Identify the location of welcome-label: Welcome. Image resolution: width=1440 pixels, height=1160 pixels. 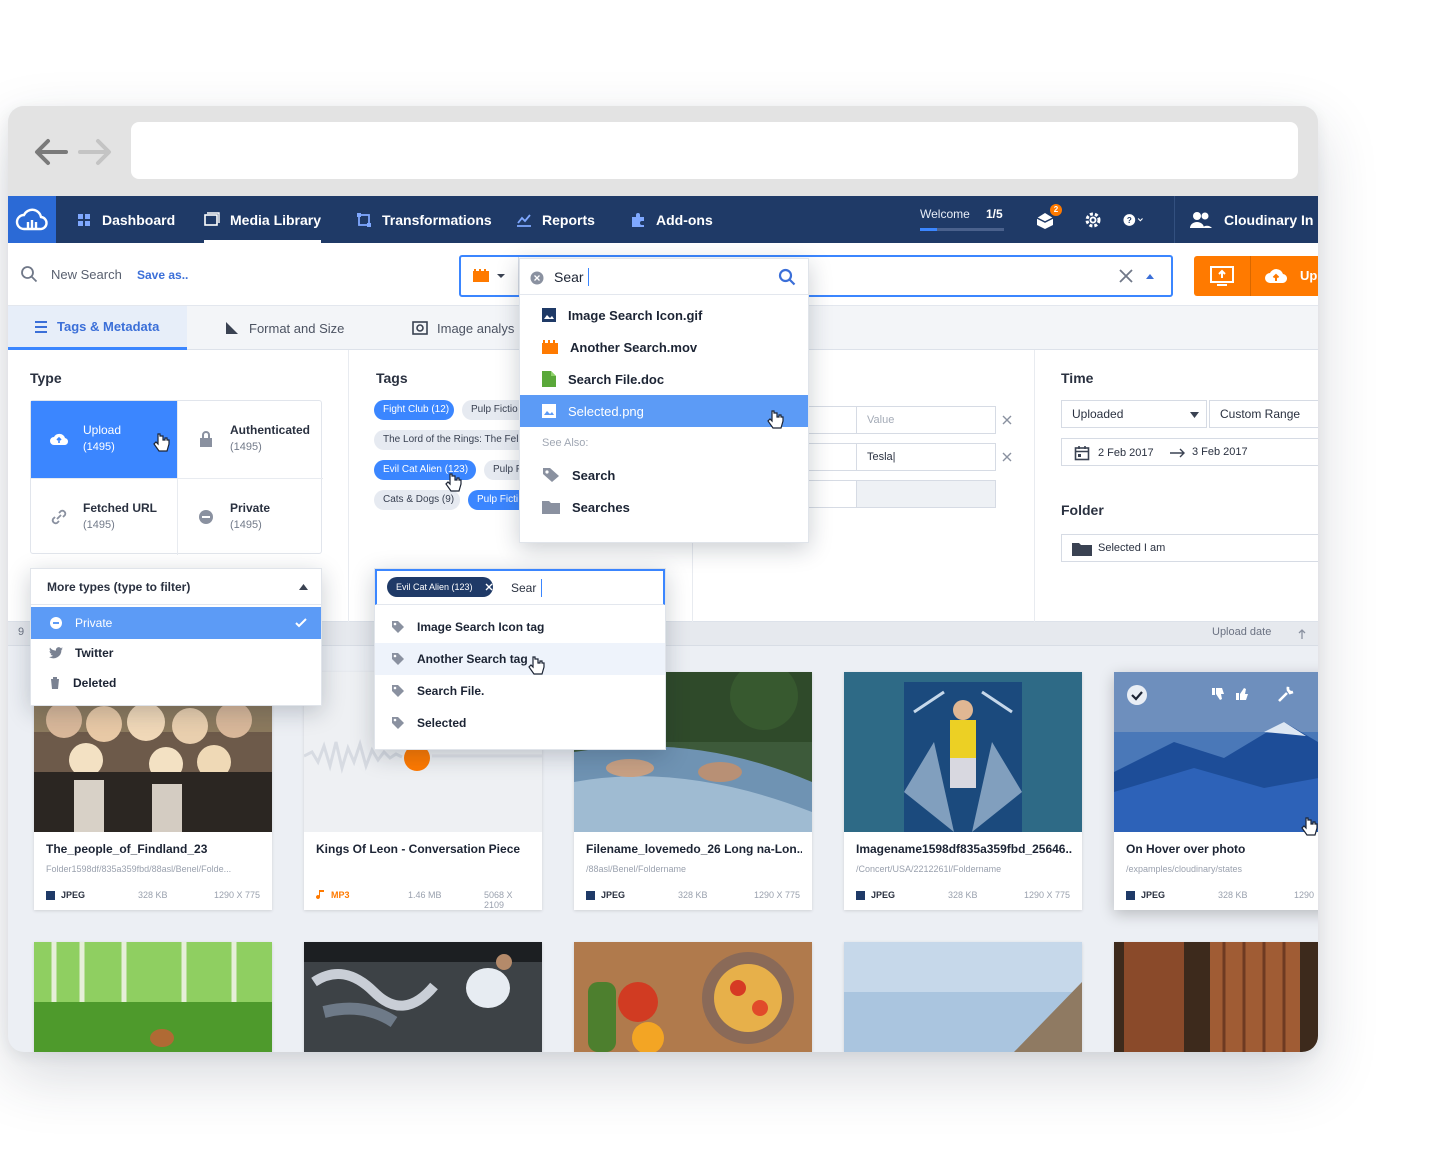
(945, 214).